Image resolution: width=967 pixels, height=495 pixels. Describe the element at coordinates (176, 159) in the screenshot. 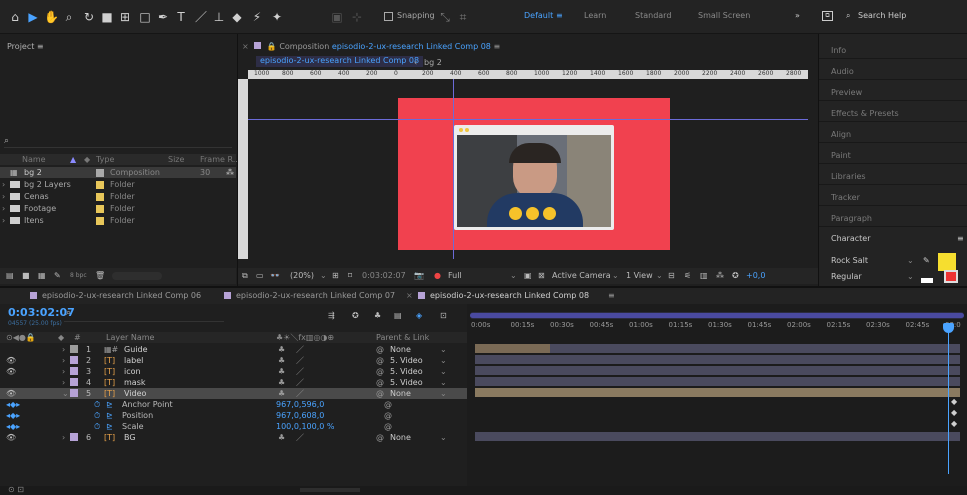

I see `col-size: Size` at that location.